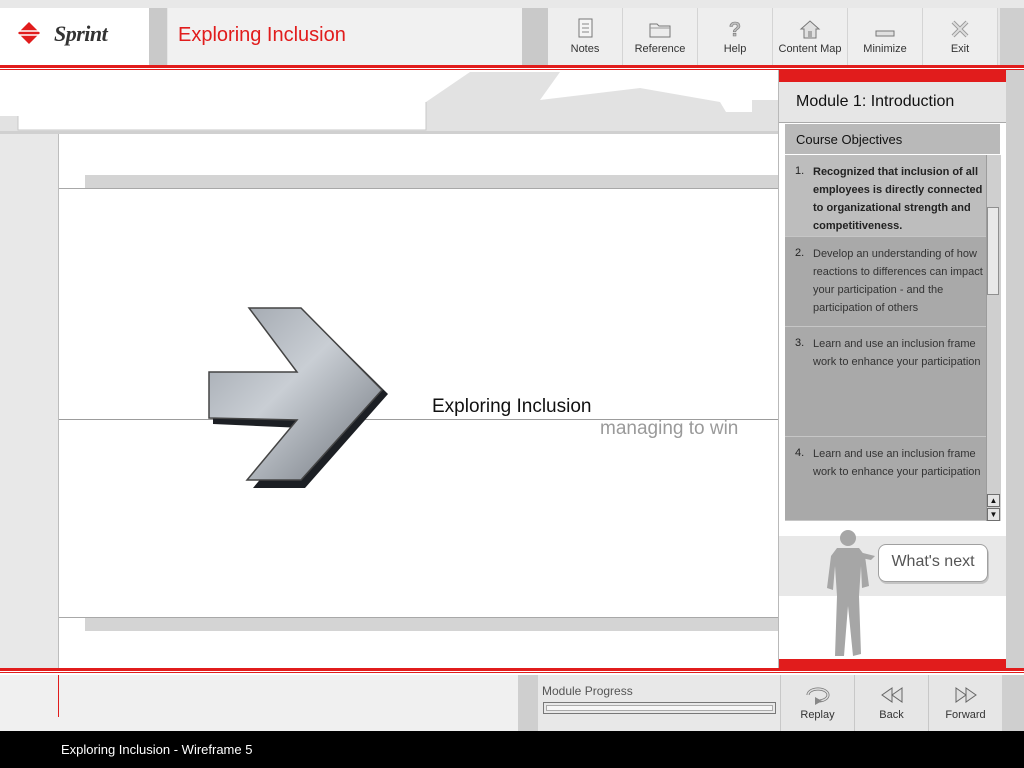 The height and width of the screenshot is (768, 1024). I want to click on top-strip, so click(512, 4).